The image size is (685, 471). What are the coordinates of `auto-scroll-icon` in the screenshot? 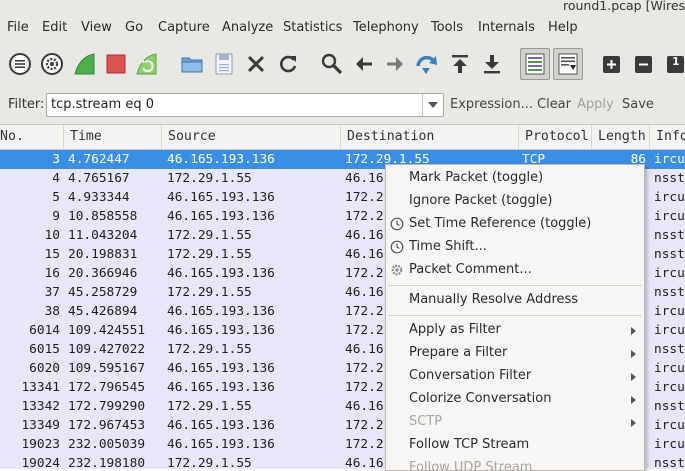 It's located at (568, 64).